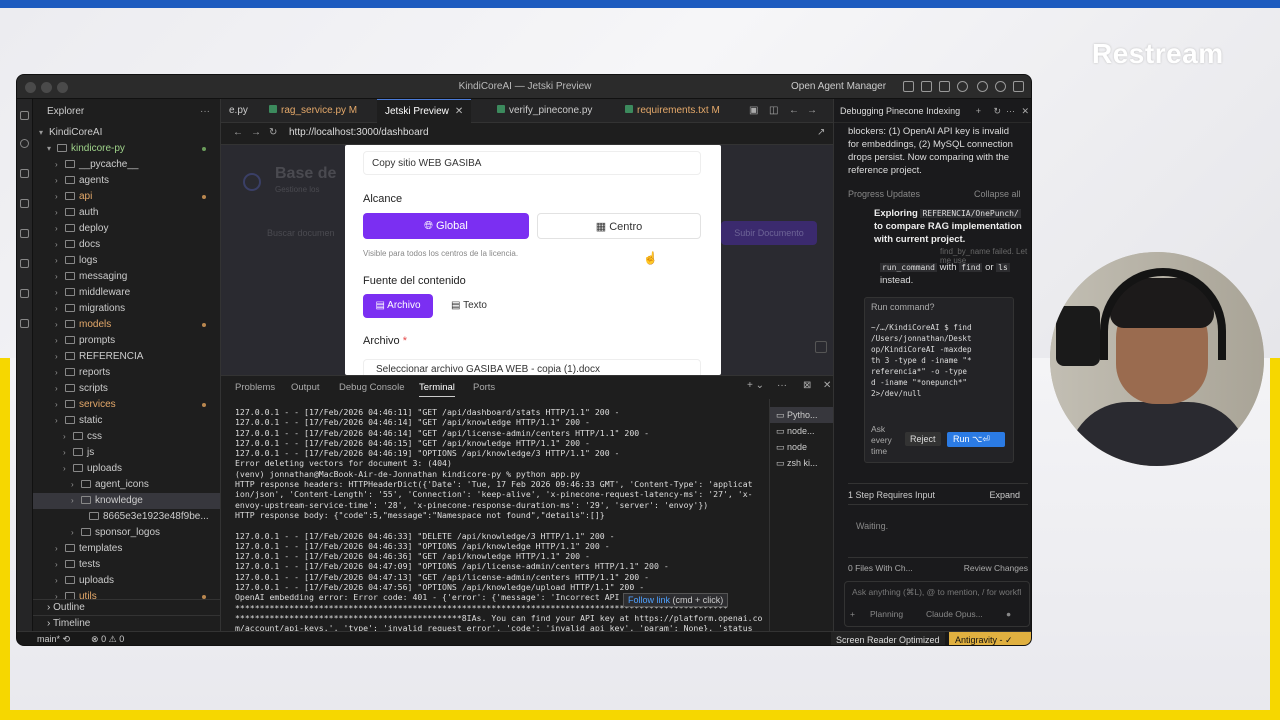 This screenshot has height=720, width=1280. I want to click on centro-scope-button: ▦ Centro, so click(619, 226).